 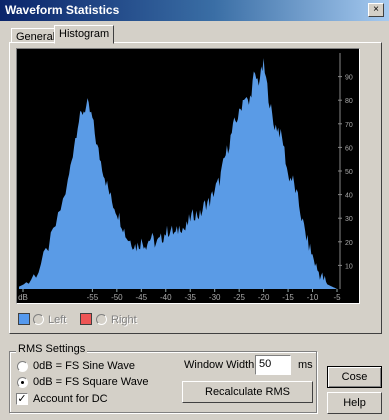 I want to click on help-button: Help, so click(x=354, y=403).